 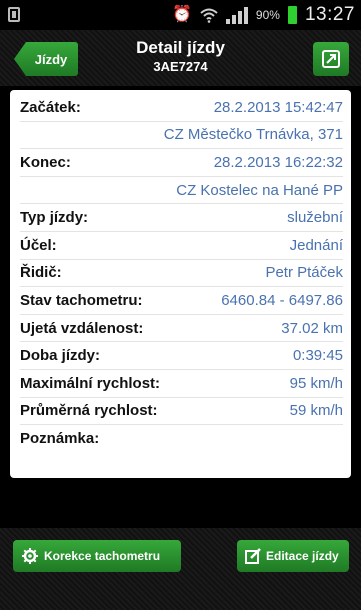 What do you see at coordinates (181, 356) in the screenshot?
I see `detail-row-duration: Doba jízdy: 0:39:45` at bounding box center [181, 356].